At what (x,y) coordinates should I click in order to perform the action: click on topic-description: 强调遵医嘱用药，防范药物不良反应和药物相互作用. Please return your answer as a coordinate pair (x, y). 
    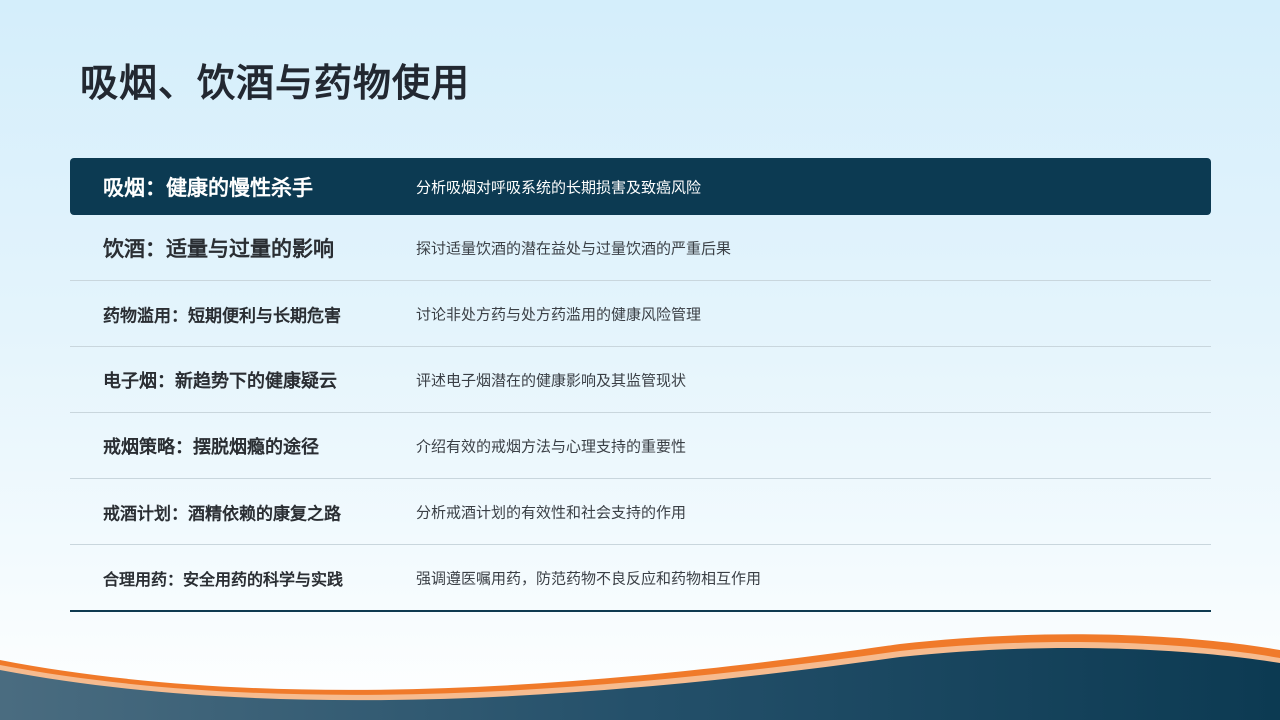
    Looking at the image, I should click on (589, 578).